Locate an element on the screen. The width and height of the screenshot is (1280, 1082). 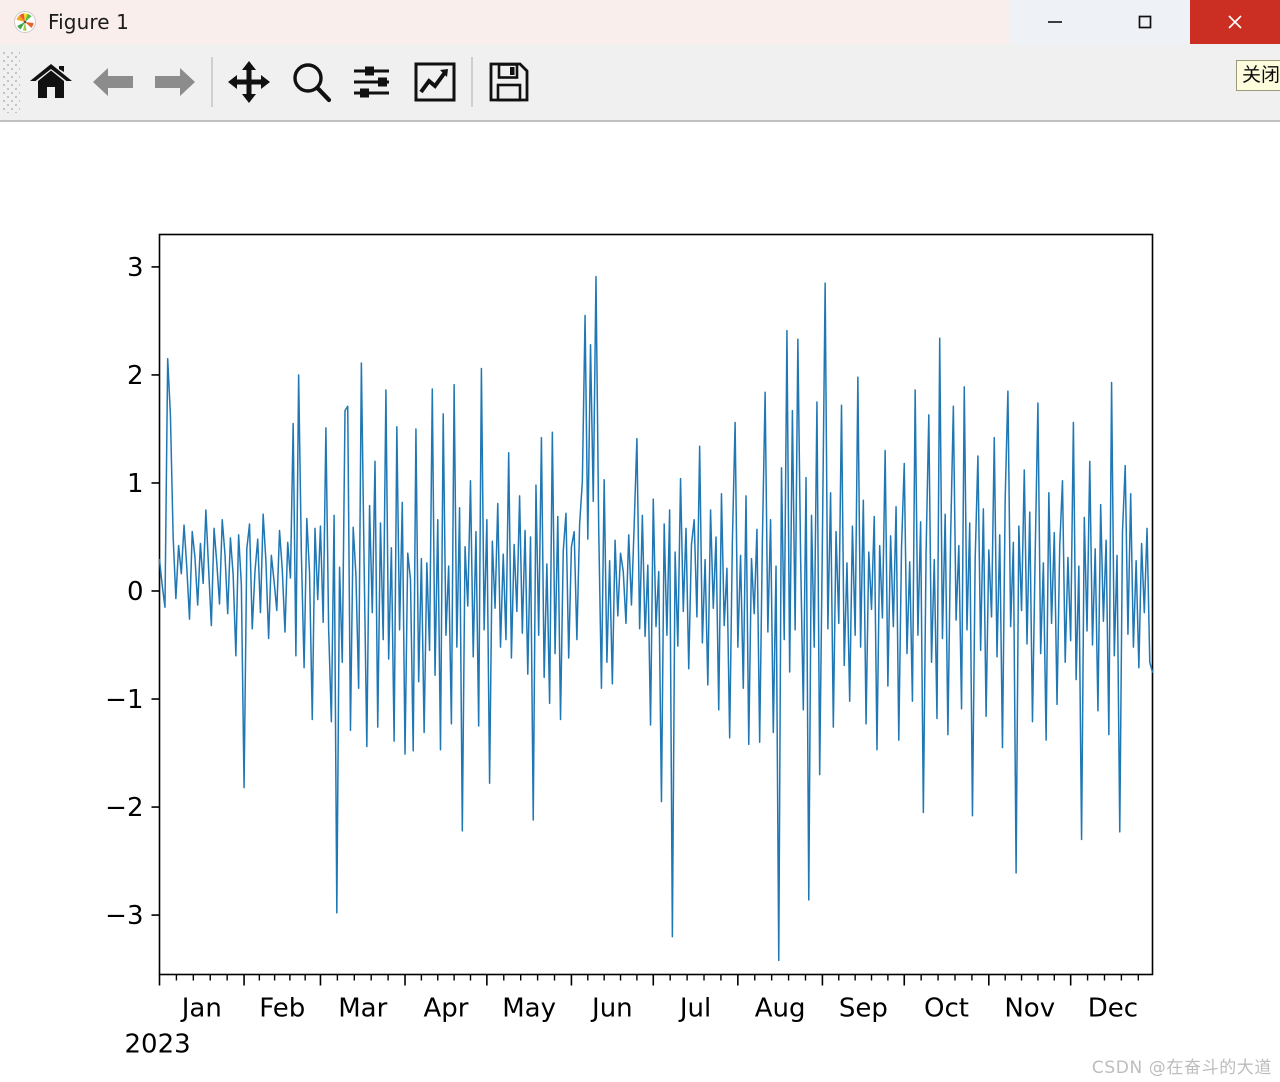
zoom-button is located at coordinates (311, 82).